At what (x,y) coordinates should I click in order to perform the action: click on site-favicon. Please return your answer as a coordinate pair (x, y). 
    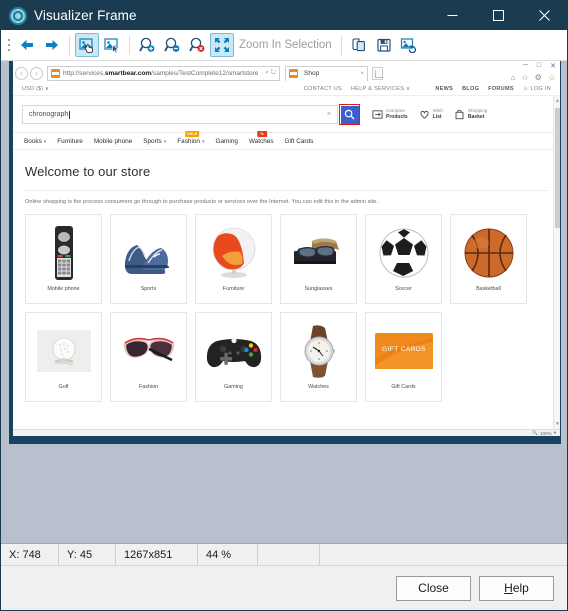
    Looking at the image, I should click on (55, 73).